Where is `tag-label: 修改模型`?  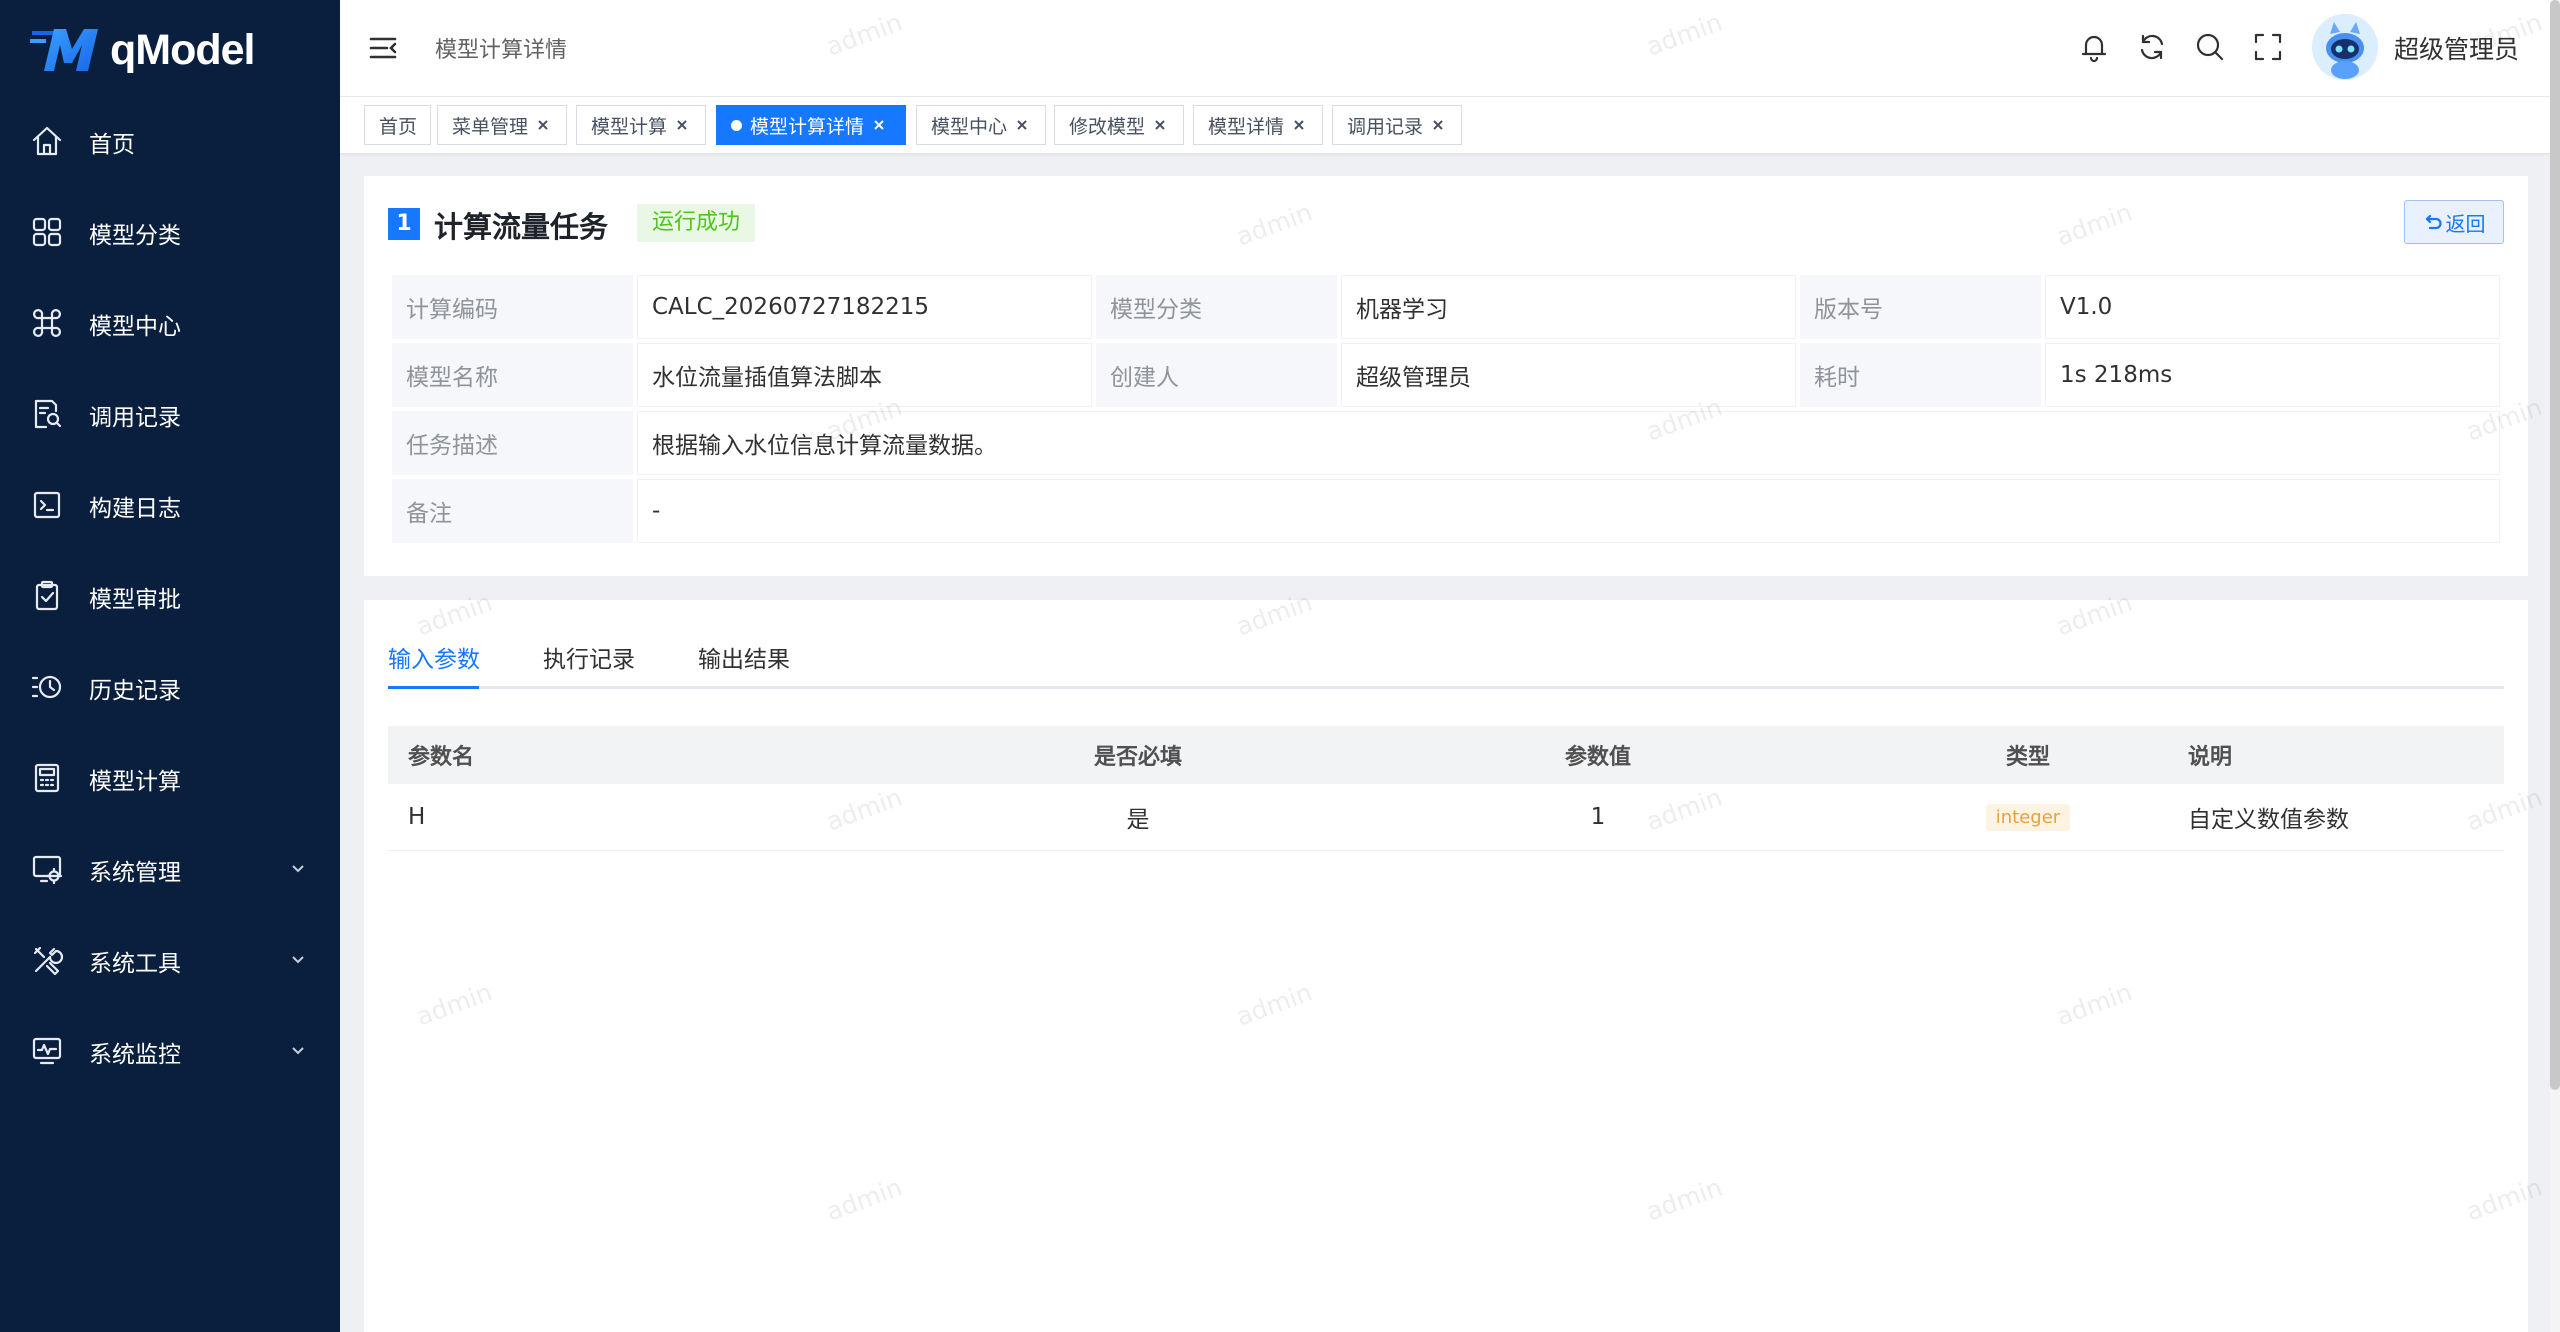 tag-label: 修改模型 is located at coordinates (1107, 126).